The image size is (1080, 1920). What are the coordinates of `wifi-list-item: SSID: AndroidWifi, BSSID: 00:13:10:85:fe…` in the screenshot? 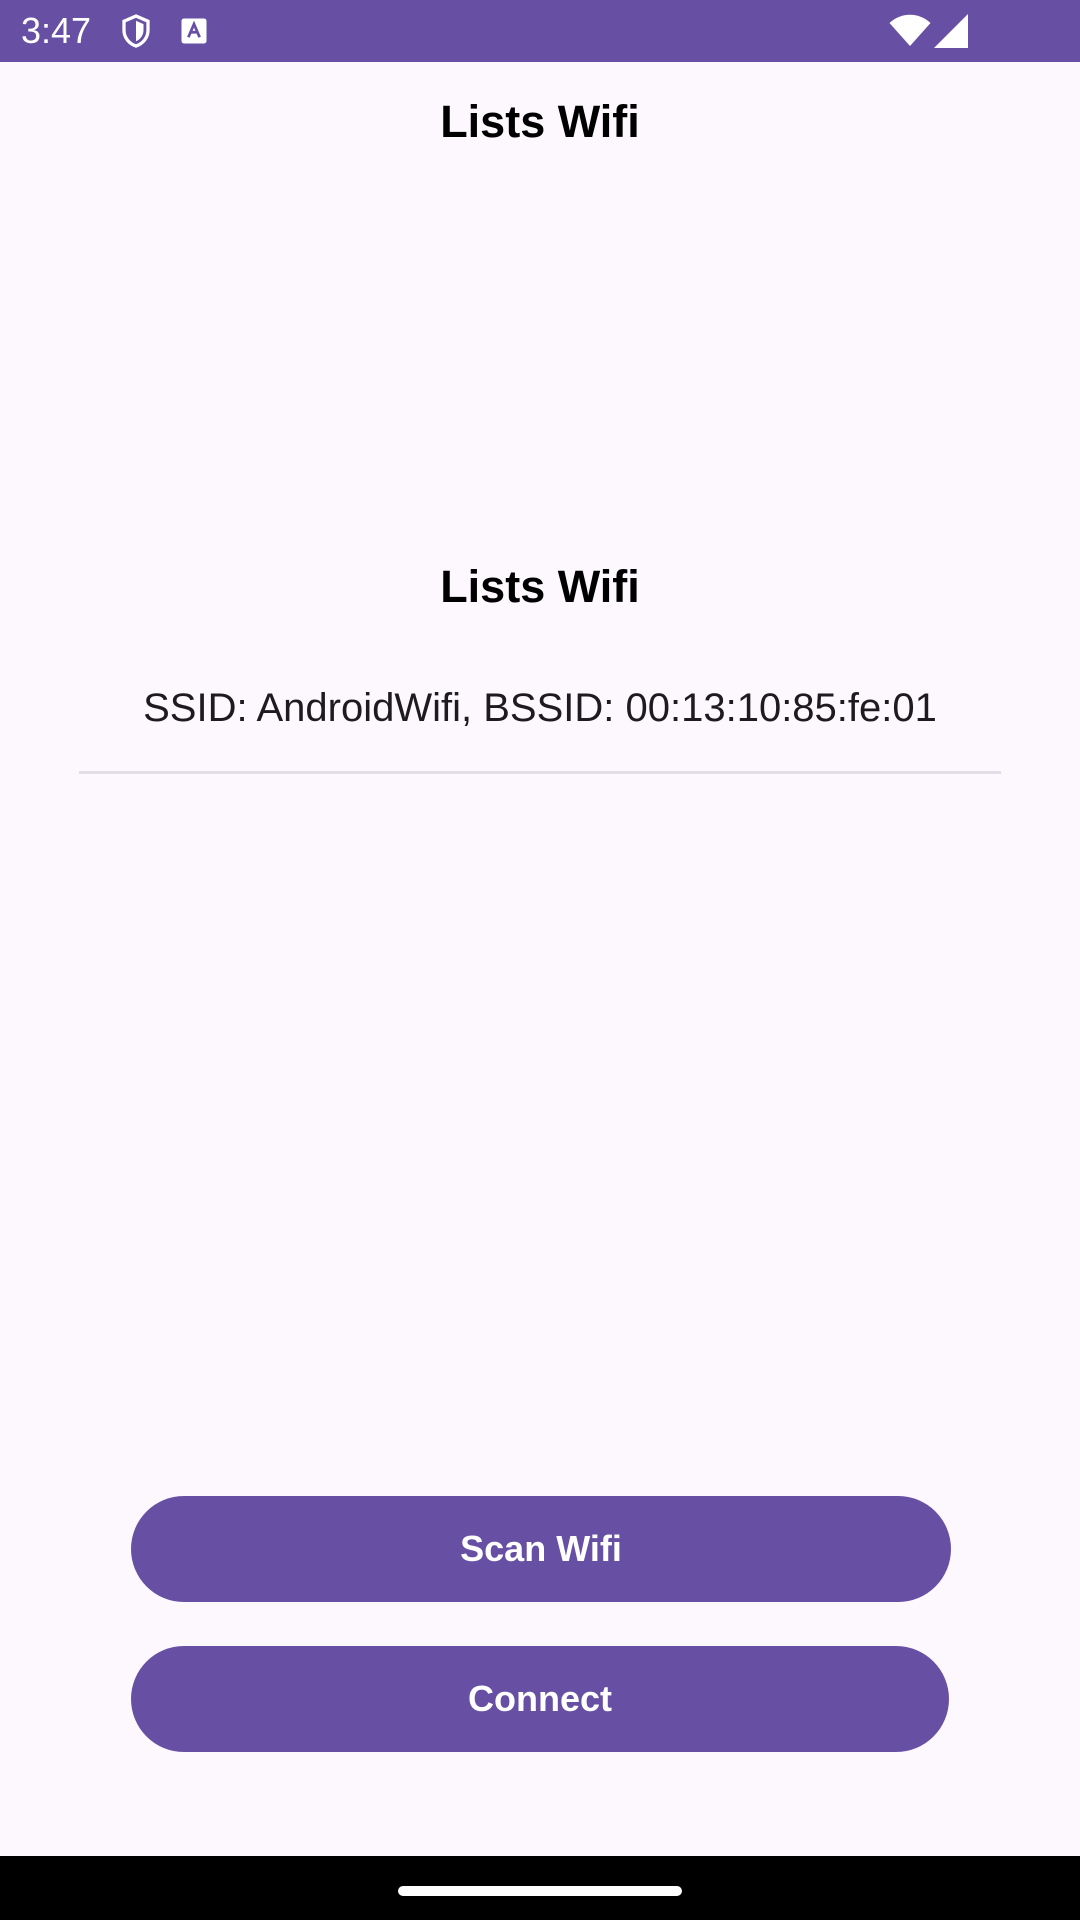 It's located at (540, 708).